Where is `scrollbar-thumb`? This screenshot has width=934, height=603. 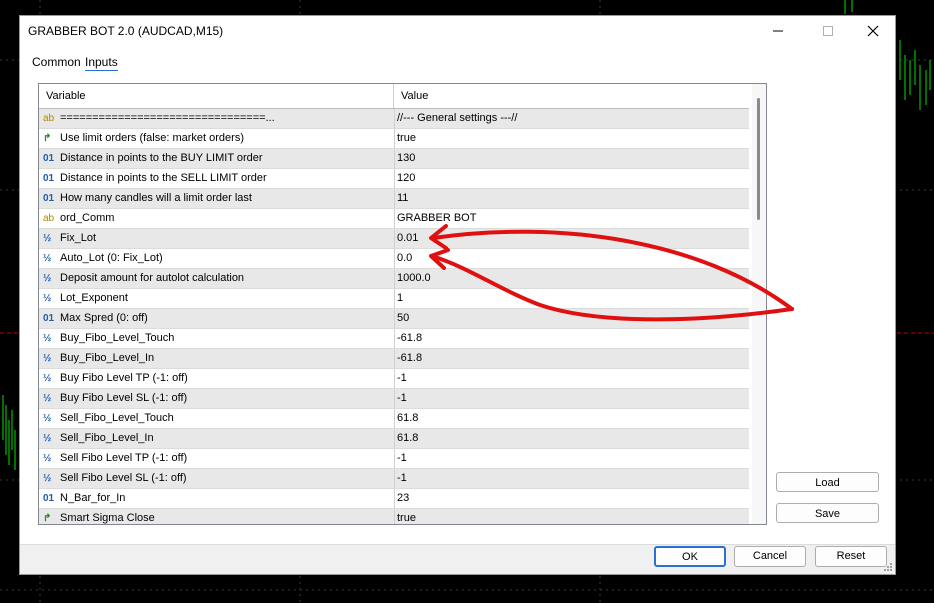 scrollbar-thumb is located at coordinates (758, 159).